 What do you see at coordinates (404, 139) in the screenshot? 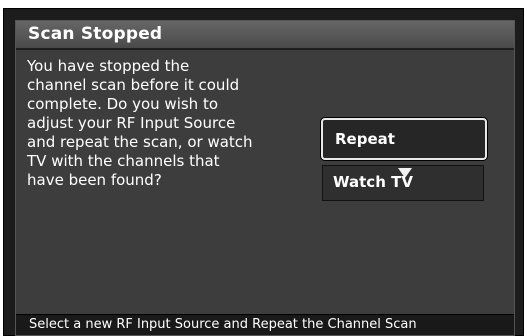
I see `repeat-button: Repeat` at bounding box center [404, 139].